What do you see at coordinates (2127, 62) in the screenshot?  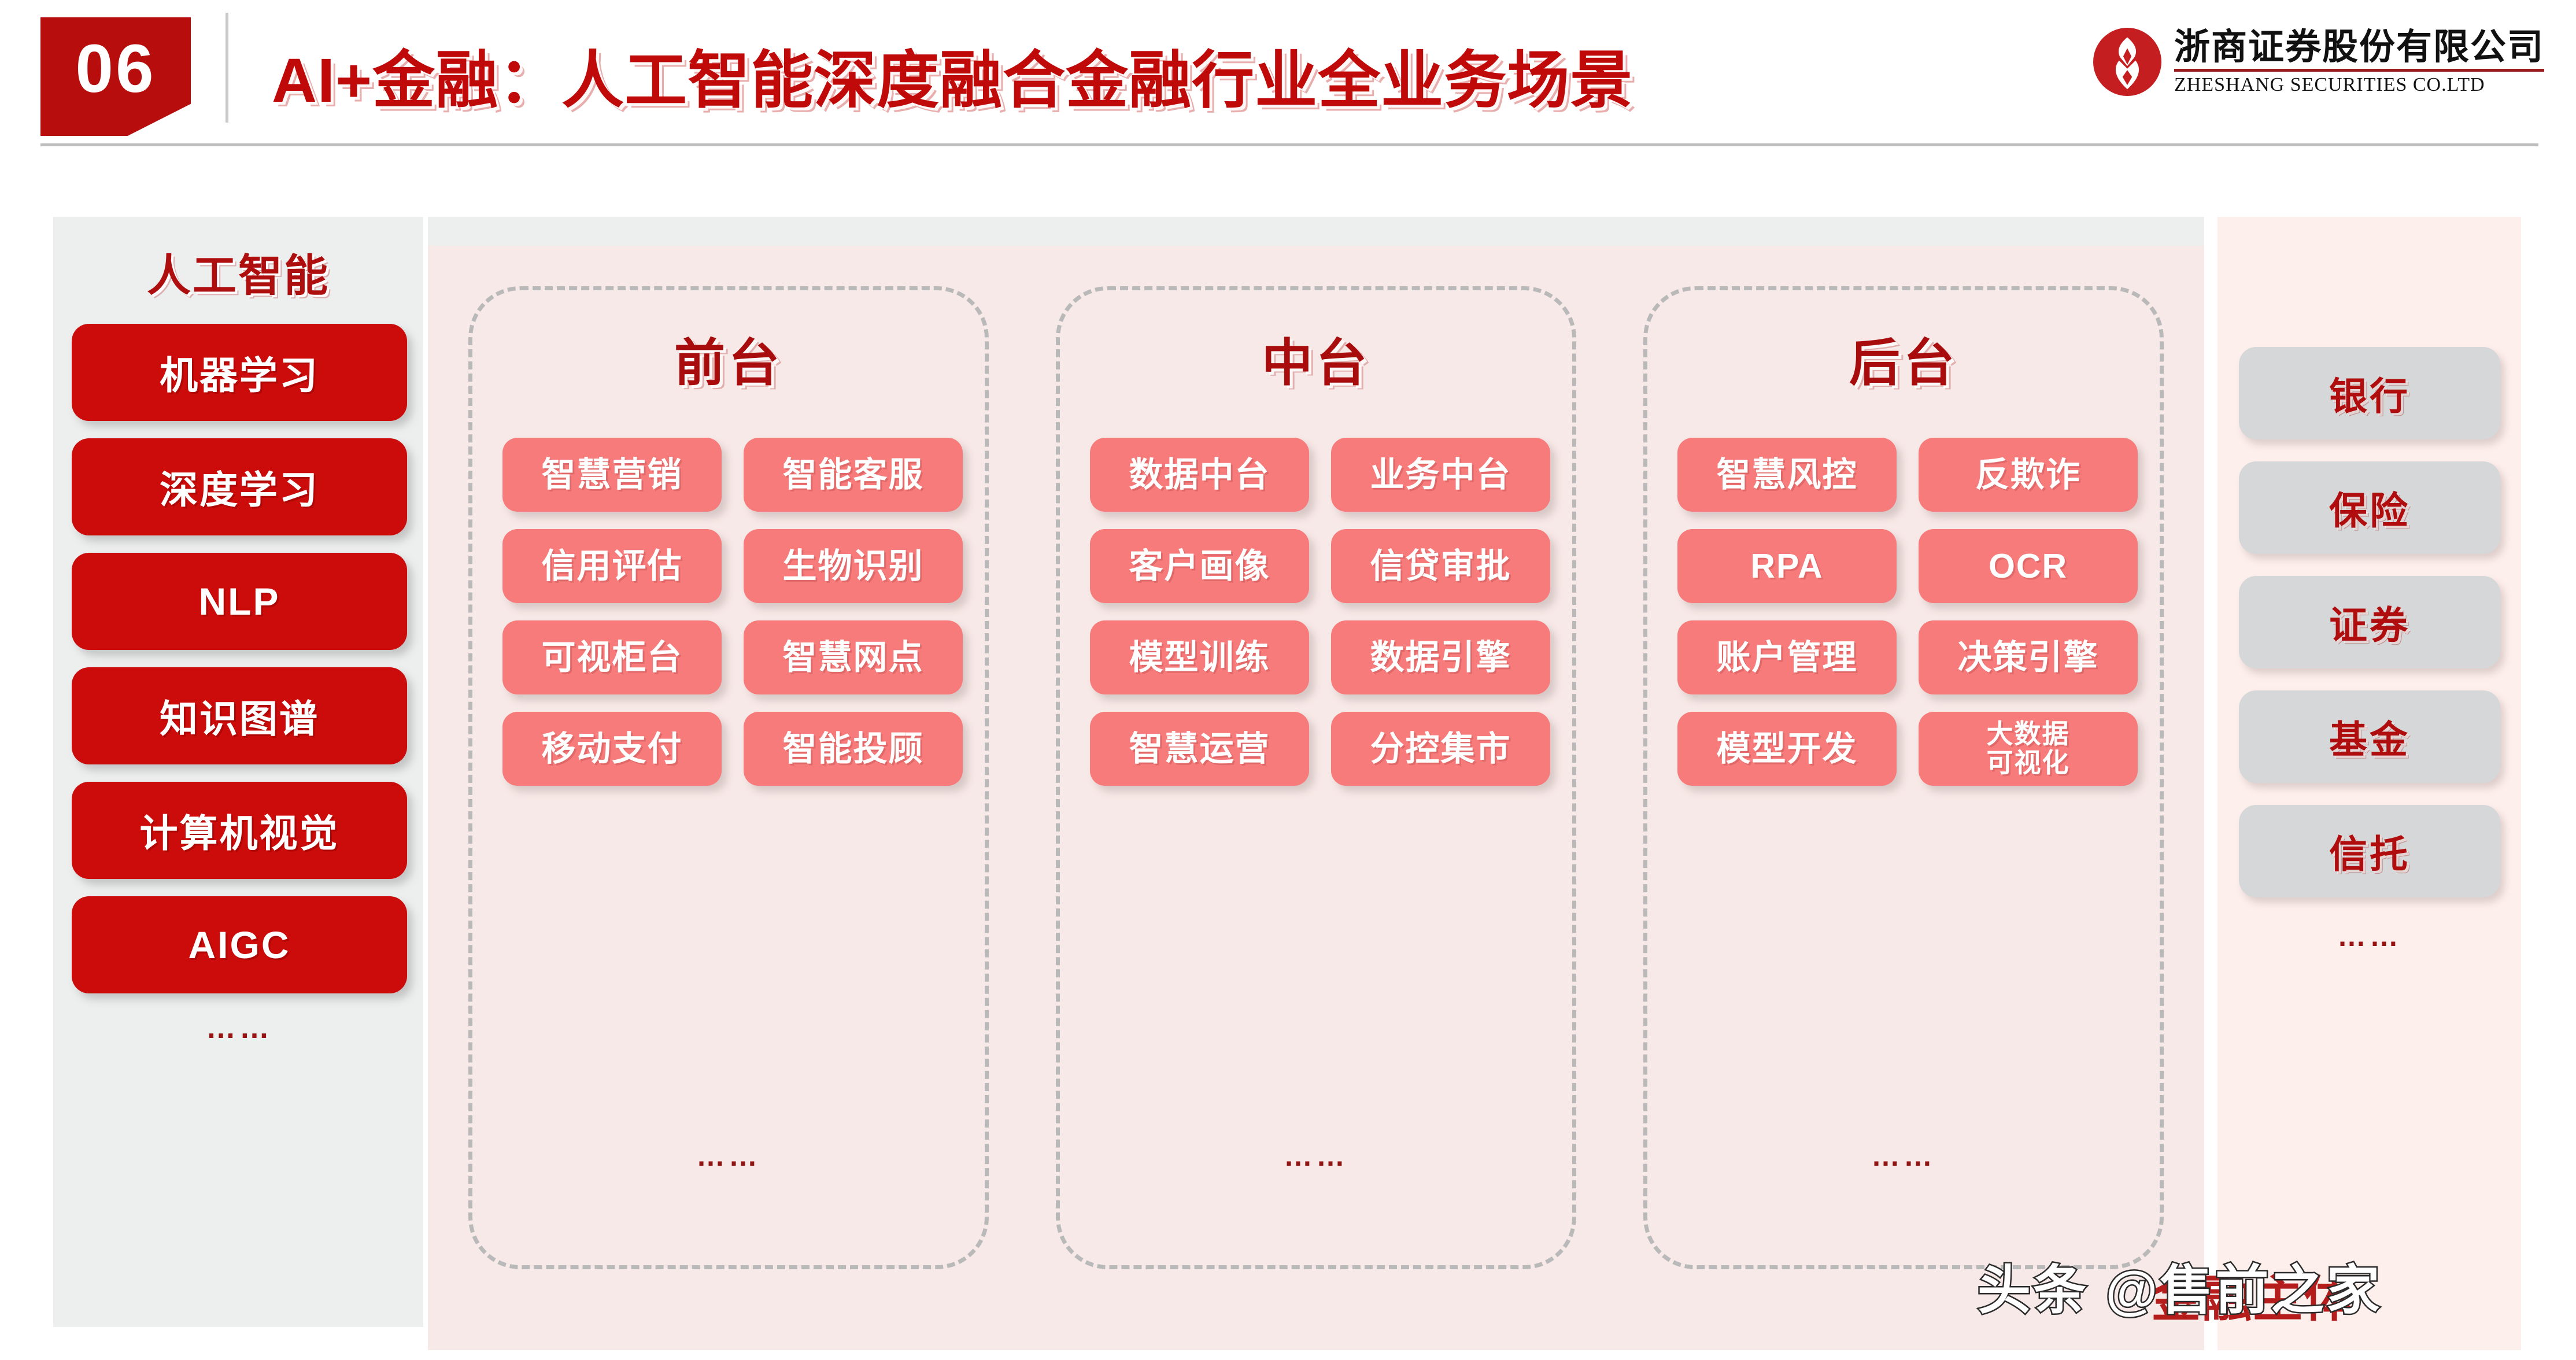 I see `zheshang-emblem-icon` at bounding box center [2127, 62].